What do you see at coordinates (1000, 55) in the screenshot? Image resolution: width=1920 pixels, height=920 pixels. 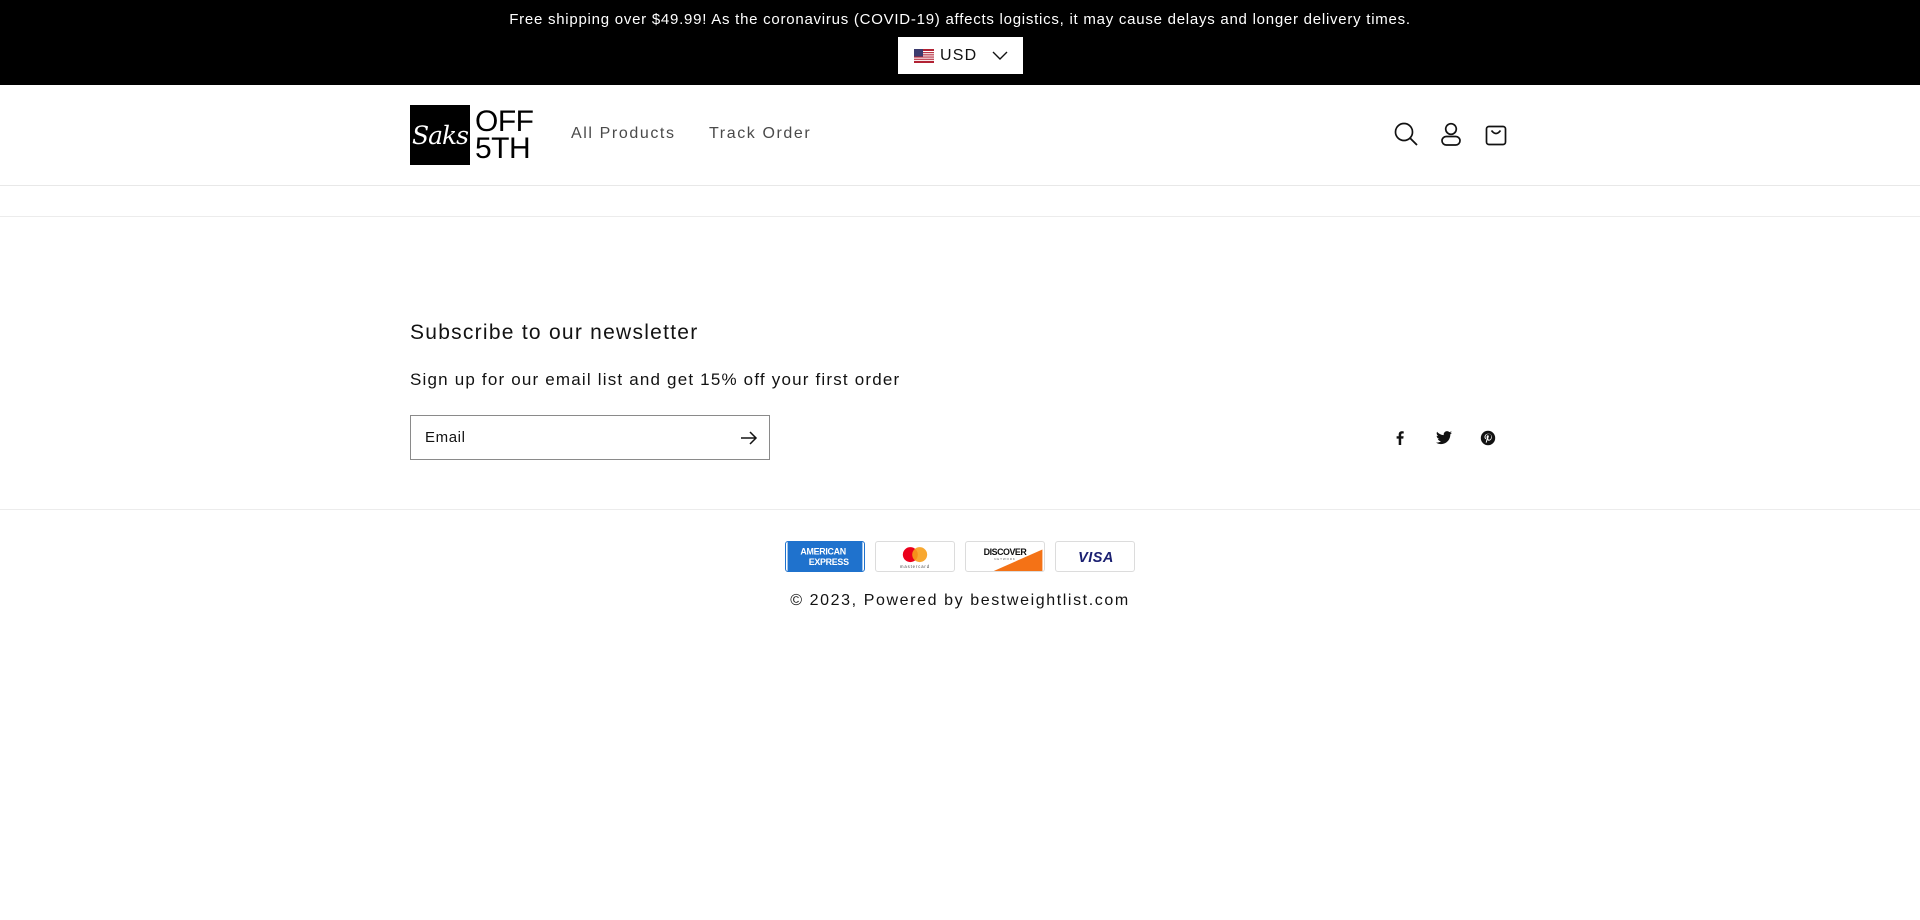 I see `chevron-down-icon` at bounding box center [1000, 55].